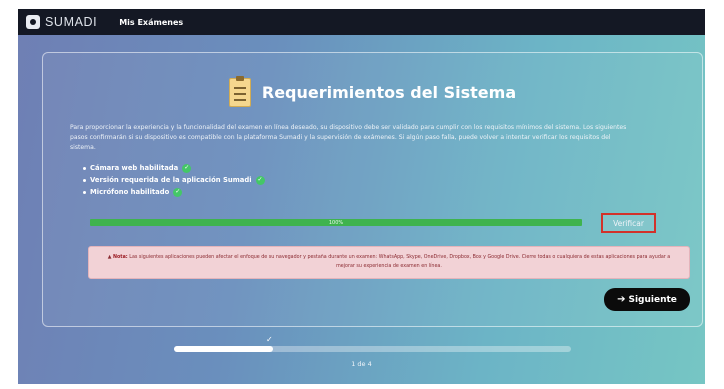  What do you see at coordinates (224, 349) in the screenshot?
I see `step-progress-fill` at bounding box center [224, 349].